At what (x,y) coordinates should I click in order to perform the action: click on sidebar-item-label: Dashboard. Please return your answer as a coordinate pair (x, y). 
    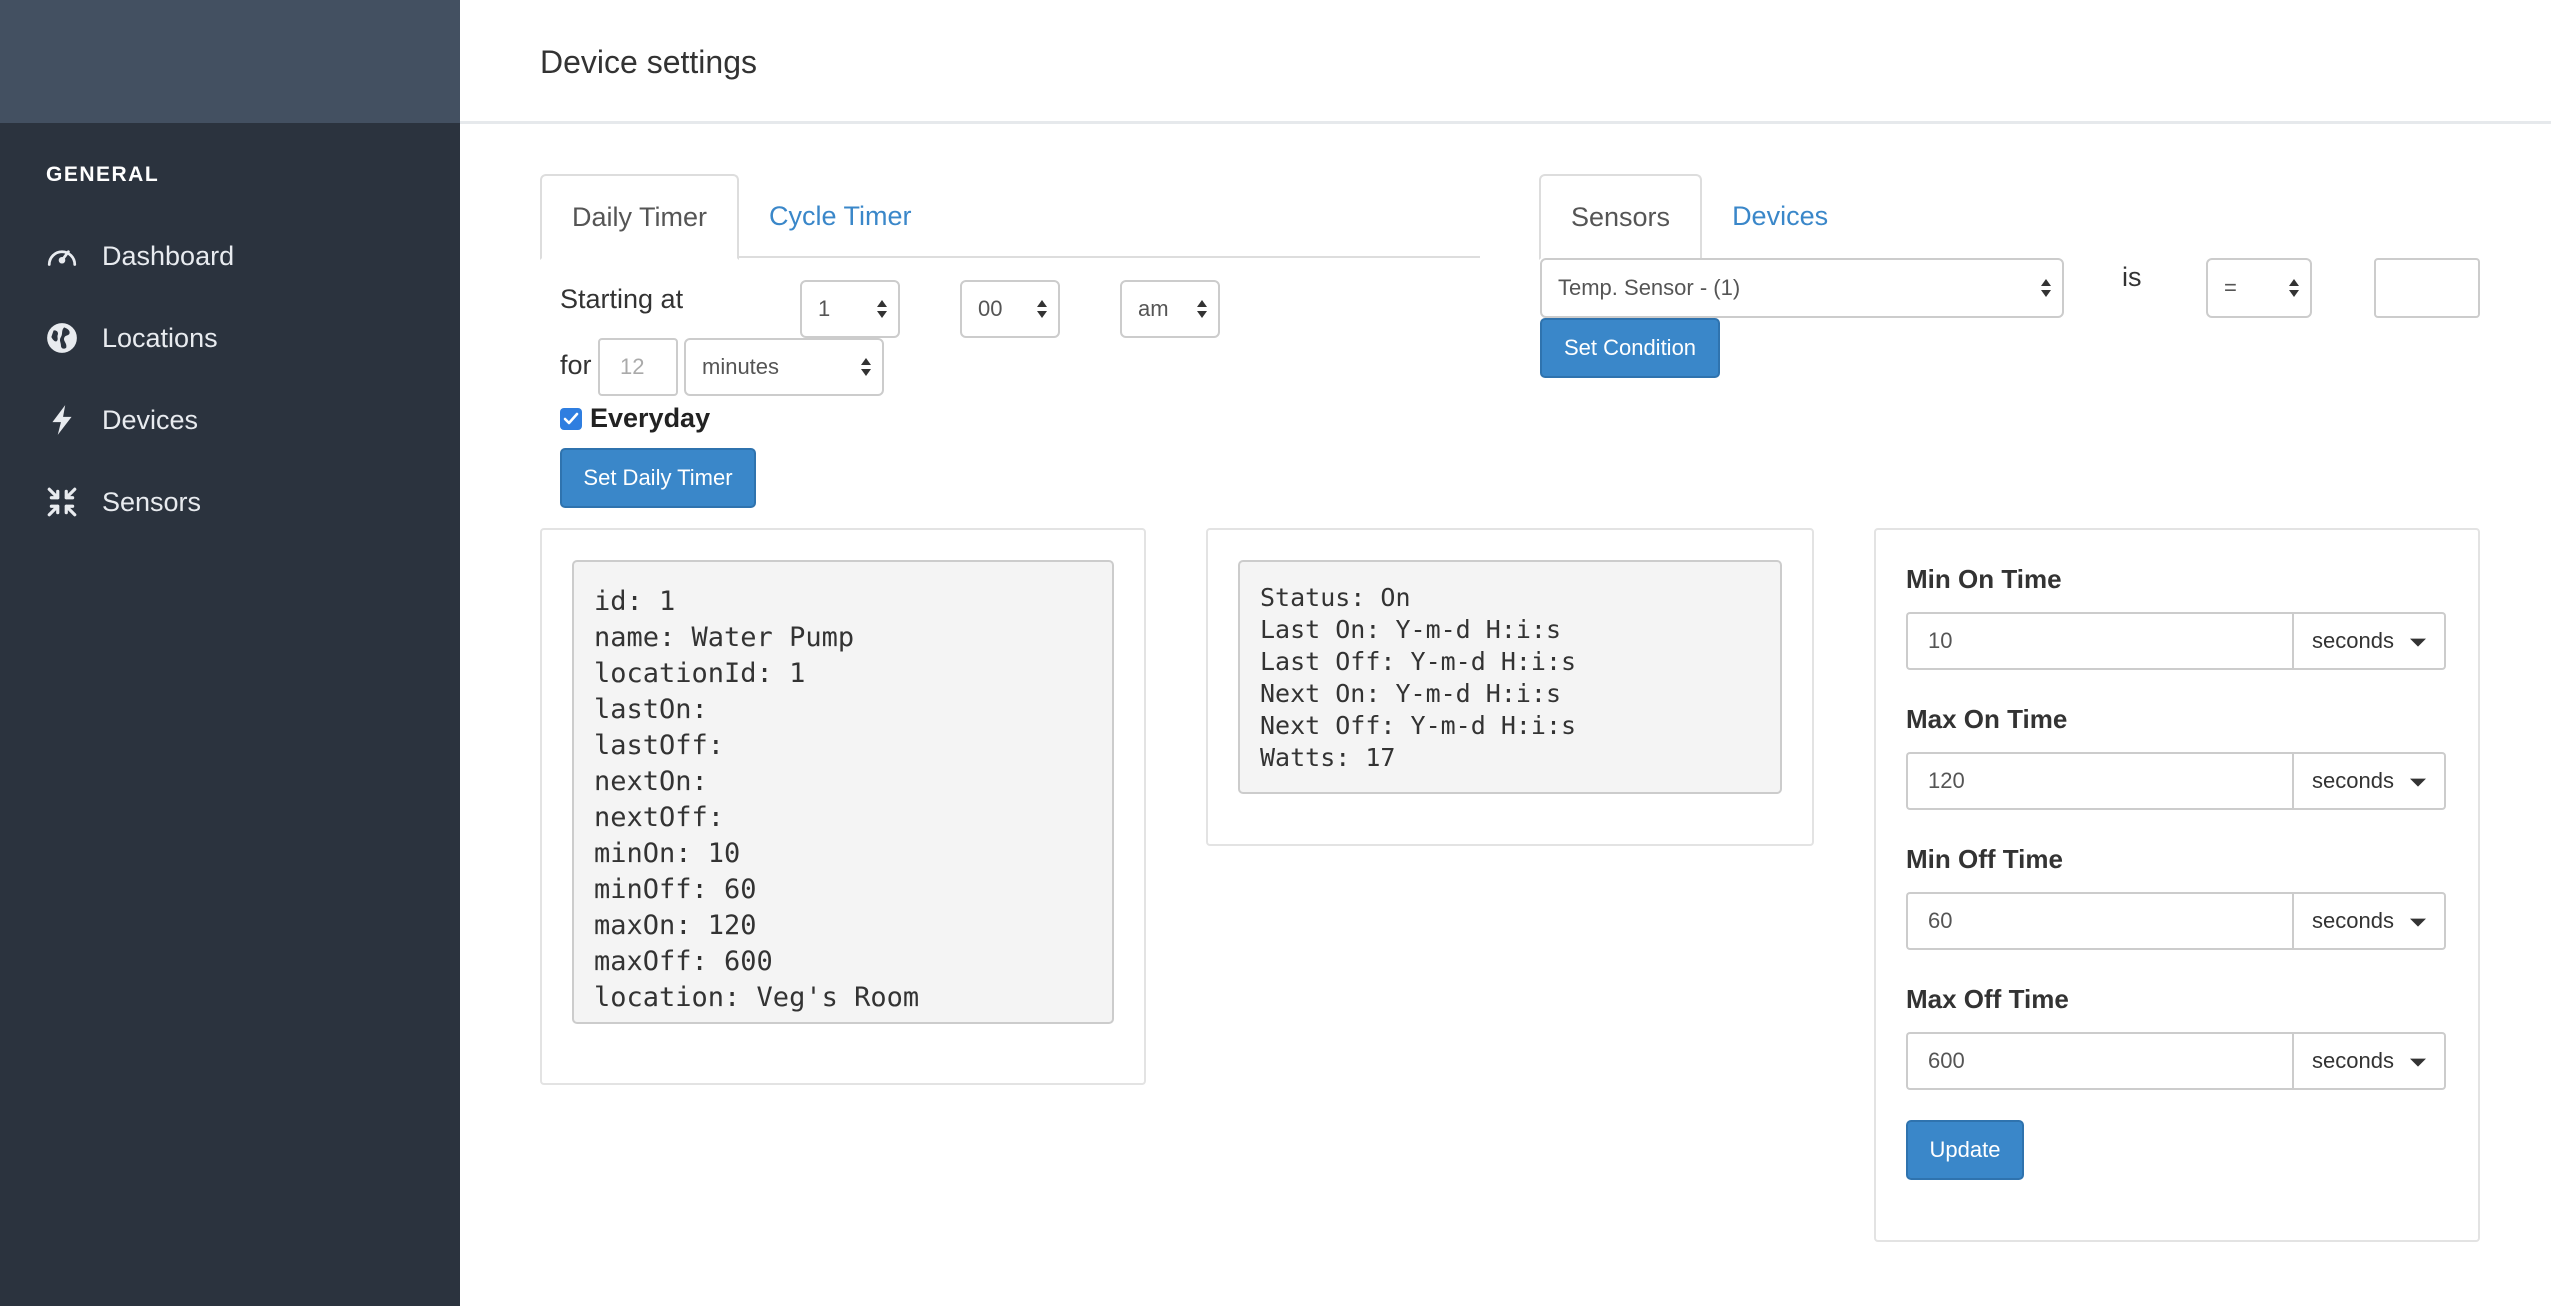
    Looking at the image, I should click on (168, 255).